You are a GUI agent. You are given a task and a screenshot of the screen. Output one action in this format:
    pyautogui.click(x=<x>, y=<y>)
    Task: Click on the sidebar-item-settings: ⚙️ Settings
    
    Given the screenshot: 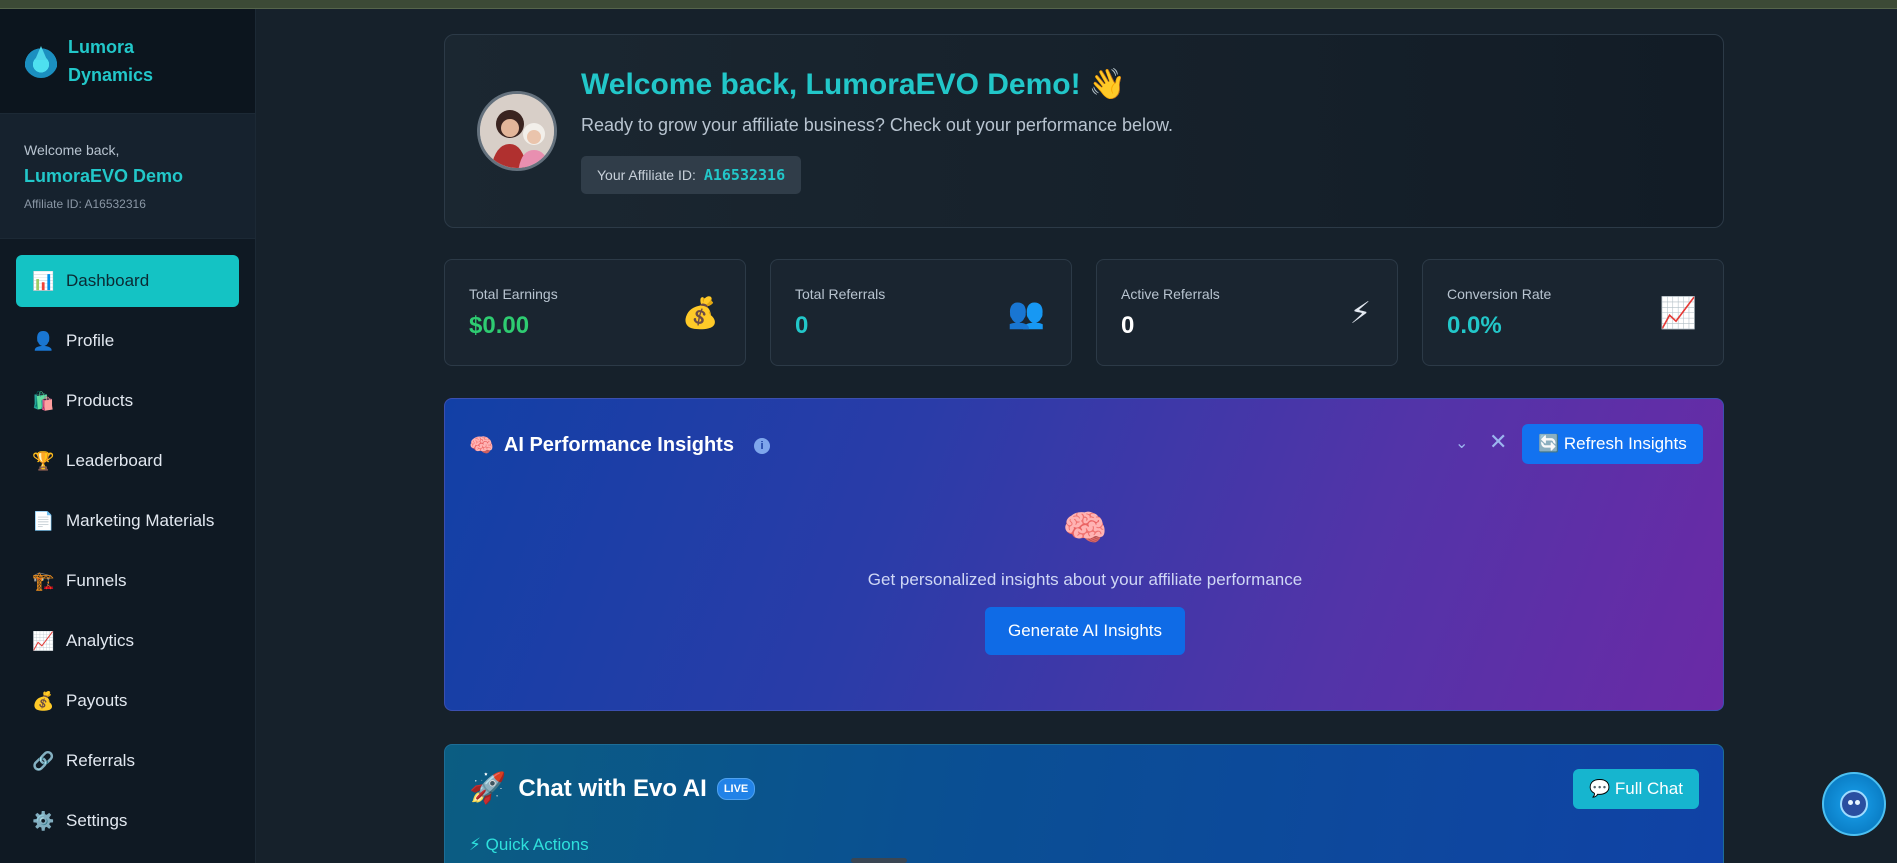 What is the action you would take?
    pyautogui.click(x=127, y=821)
    